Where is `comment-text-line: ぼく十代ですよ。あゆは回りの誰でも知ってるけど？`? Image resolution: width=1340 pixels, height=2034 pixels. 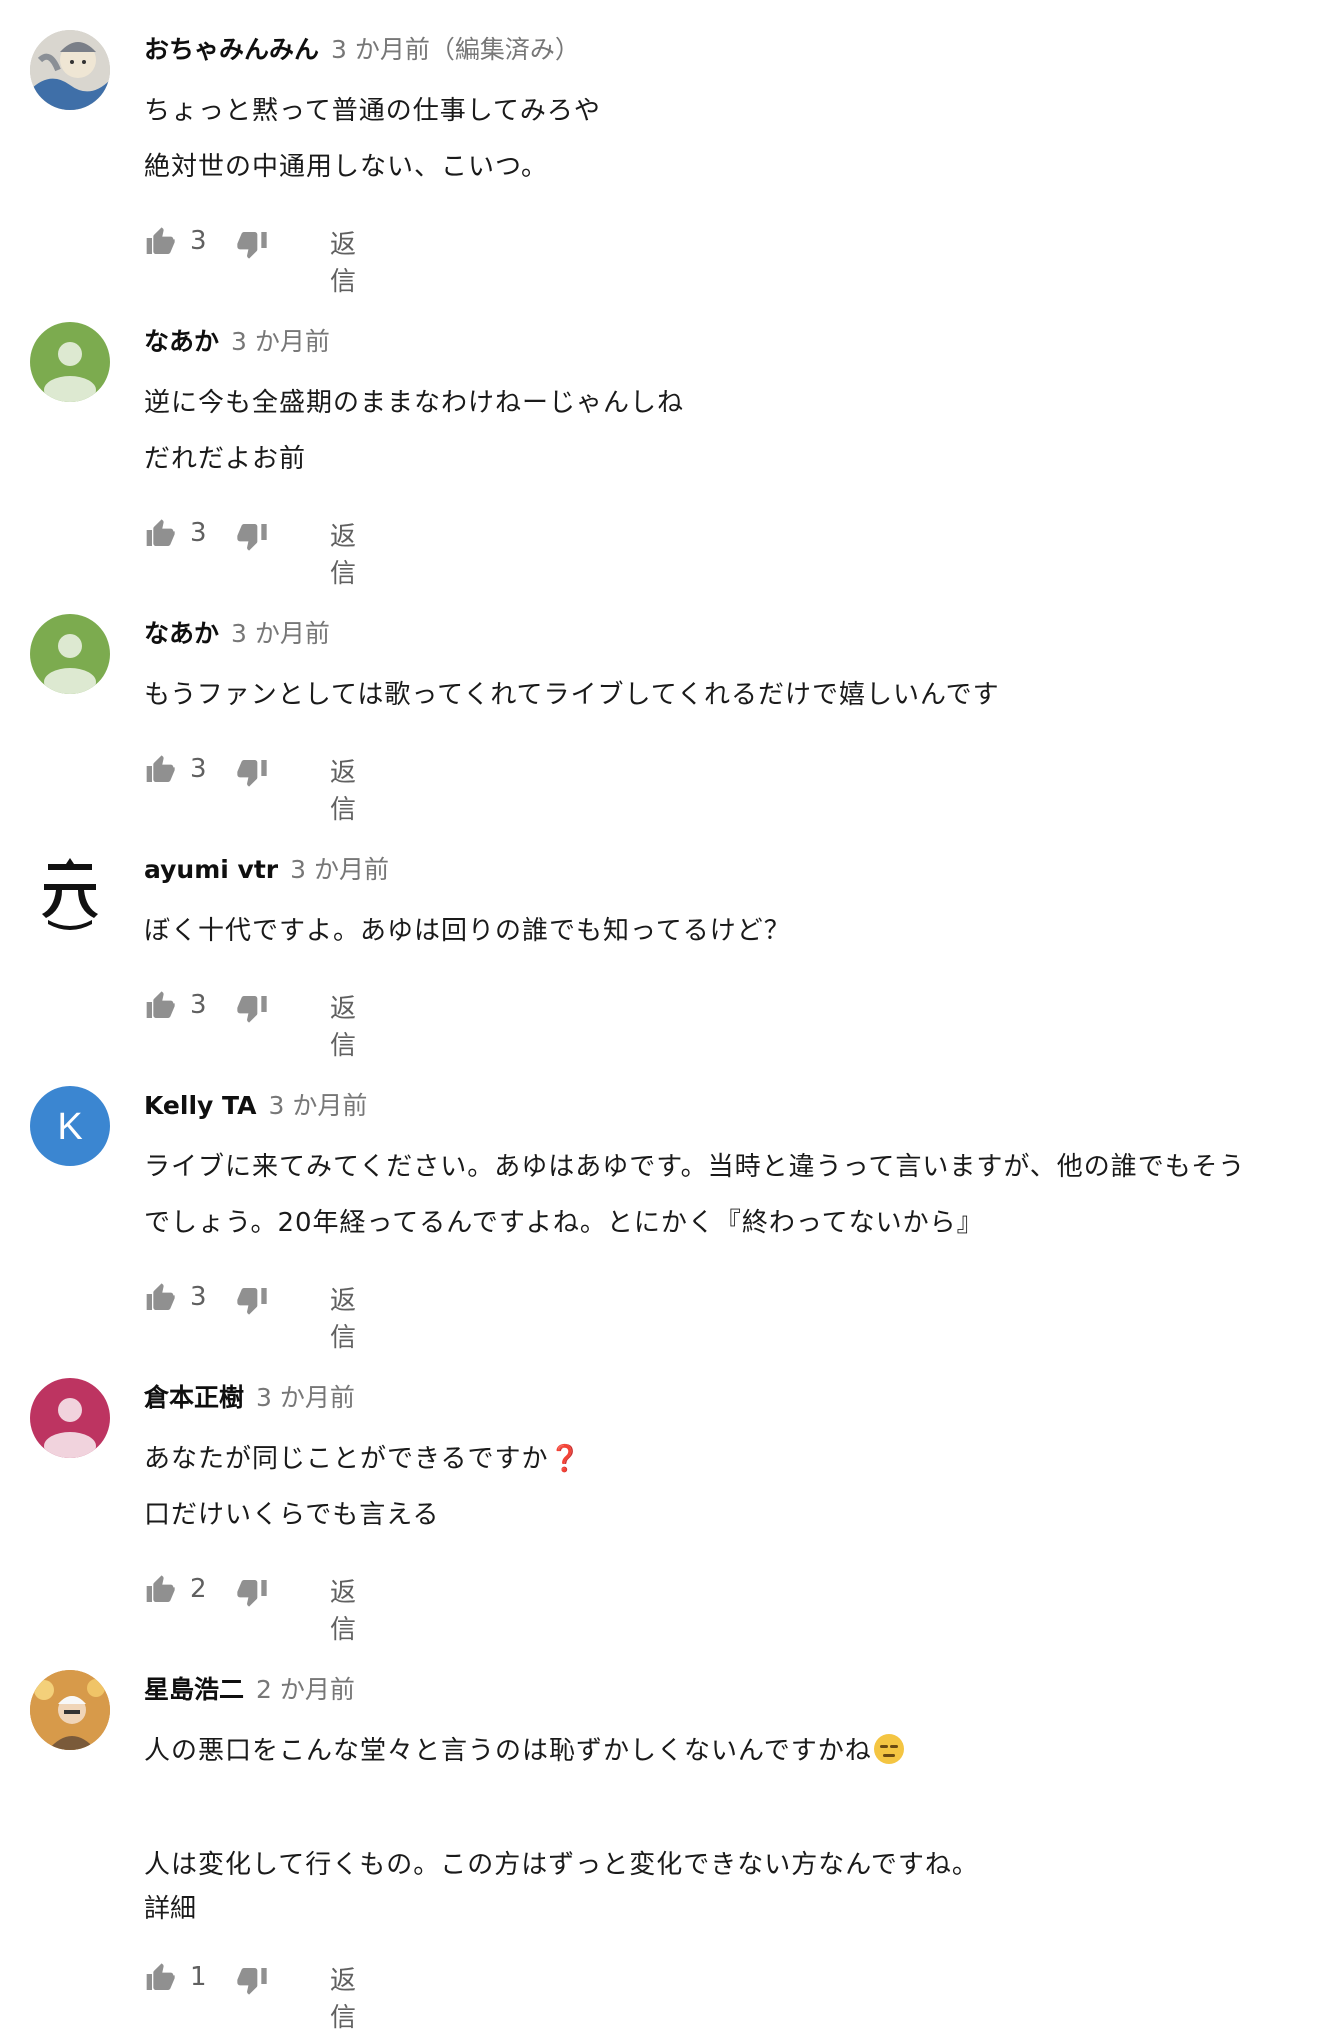 comment-text-line: ぼく十代ですよ。あゆは回りの誰でも知ってるけど？ is located at coordinates (467, 931).